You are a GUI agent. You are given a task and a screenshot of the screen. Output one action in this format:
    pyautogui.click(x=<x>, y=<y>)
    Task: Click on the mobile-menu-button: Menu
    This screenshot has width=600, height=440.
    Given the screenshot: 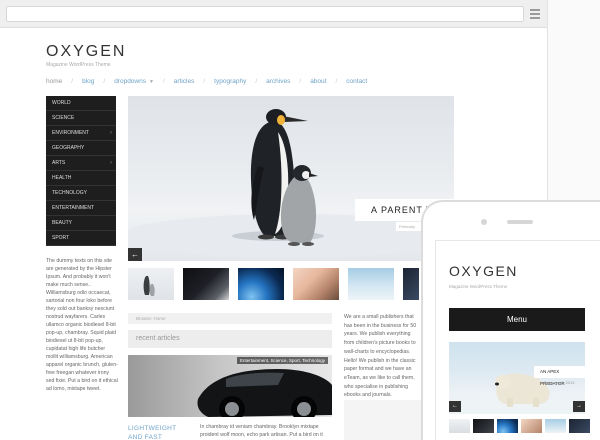 What is the action you would take?
    pyautogui.click(x=517, y=319)
    